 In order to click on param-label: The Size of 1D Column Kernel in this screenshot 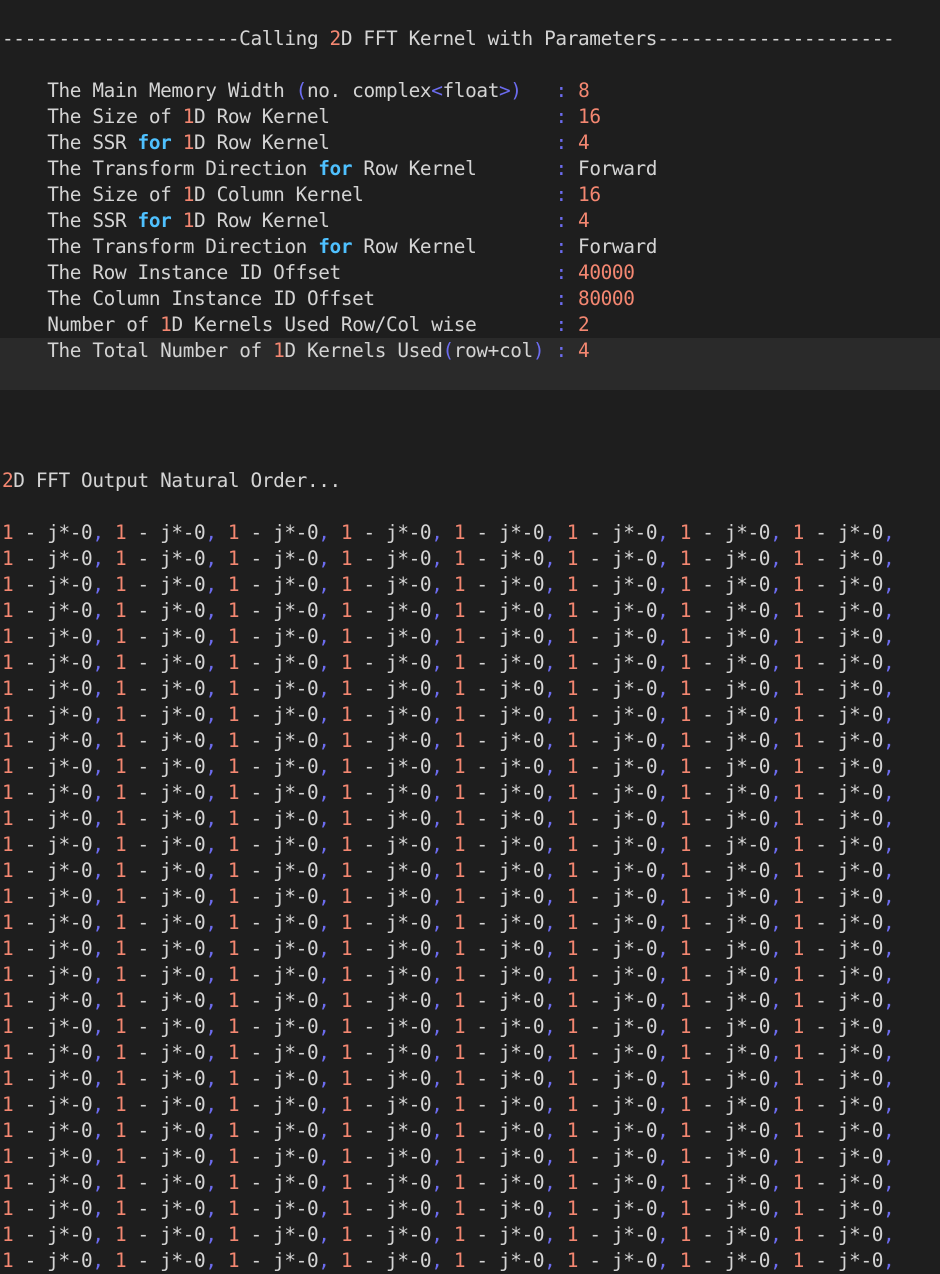, I will do `click(205, 194)`.